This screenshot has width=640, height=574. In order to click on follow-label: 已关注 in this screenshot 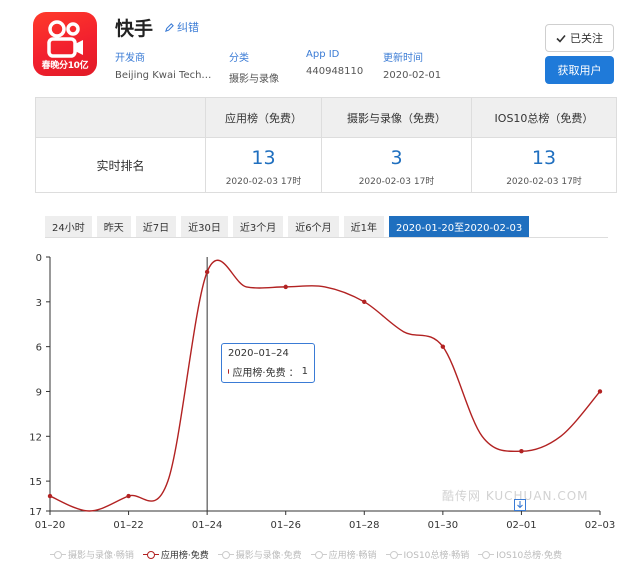, I will do `click(586, 38)`.